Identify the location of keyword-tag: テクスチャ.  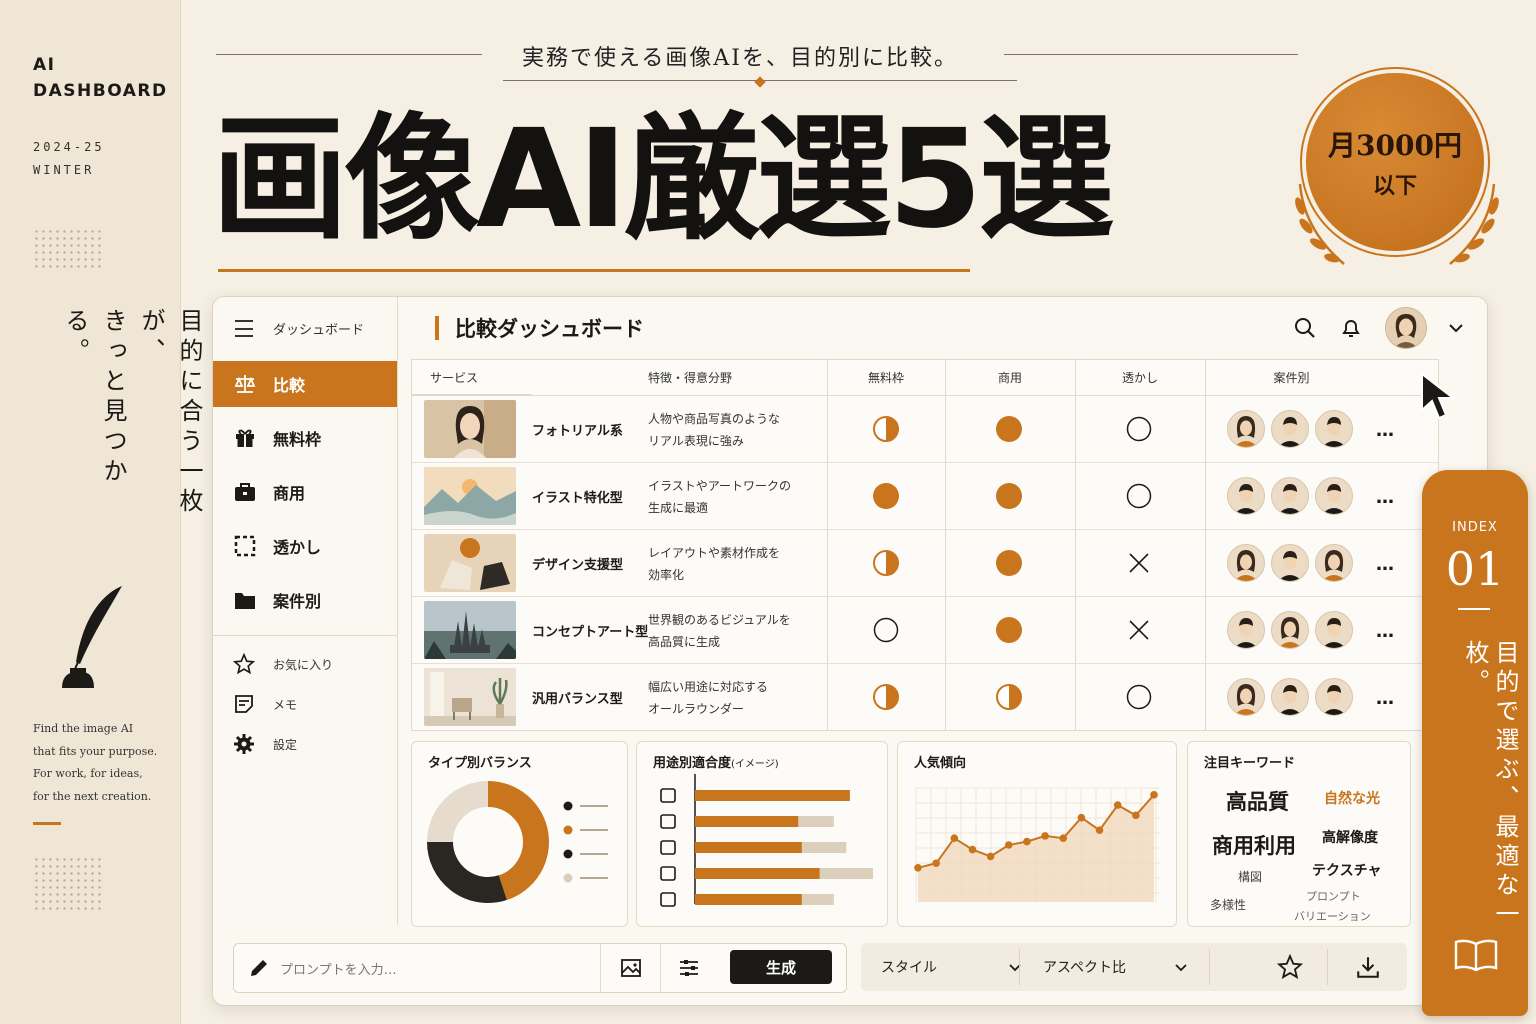
(1346, 870).